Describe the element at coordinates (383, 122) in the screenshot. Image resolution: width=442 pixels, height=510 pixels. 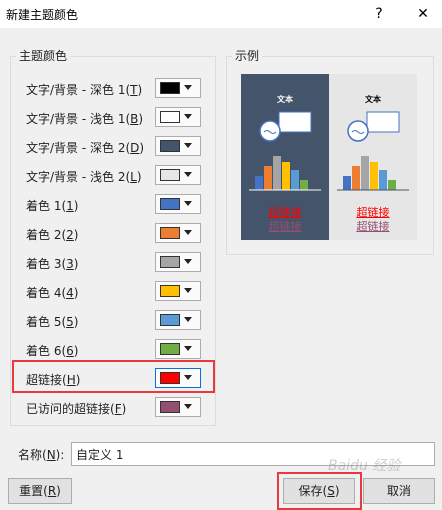
I see `preview-light-textbox` at that location.